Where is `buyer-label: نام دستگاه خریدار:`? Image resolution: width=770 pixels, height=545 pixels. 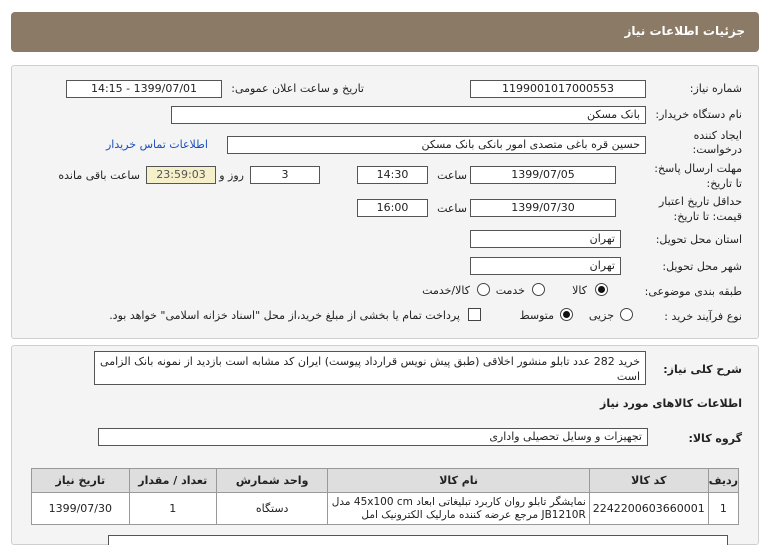 buyer-label: نام دستگاه خریدار: is located at coordinates (698, 114).